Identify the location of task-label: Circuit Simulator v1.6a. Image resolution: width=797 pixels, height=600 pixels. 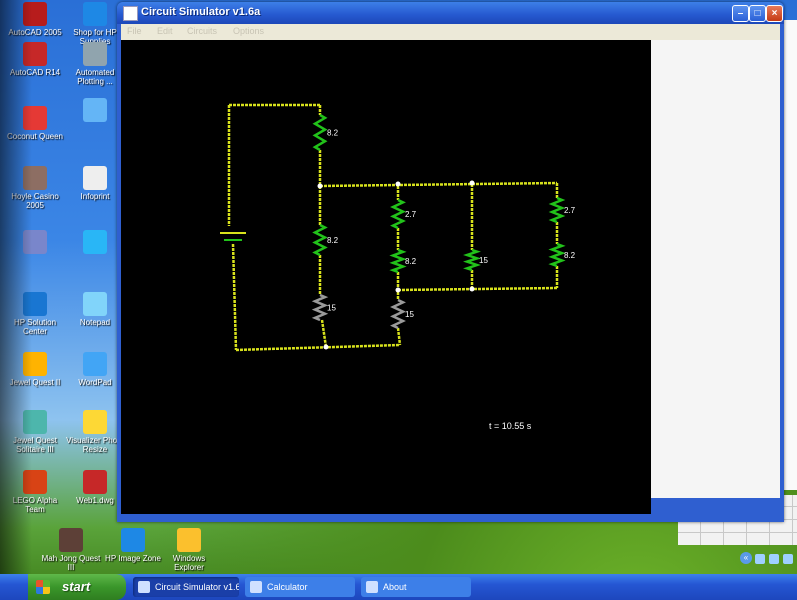
(197, 587).